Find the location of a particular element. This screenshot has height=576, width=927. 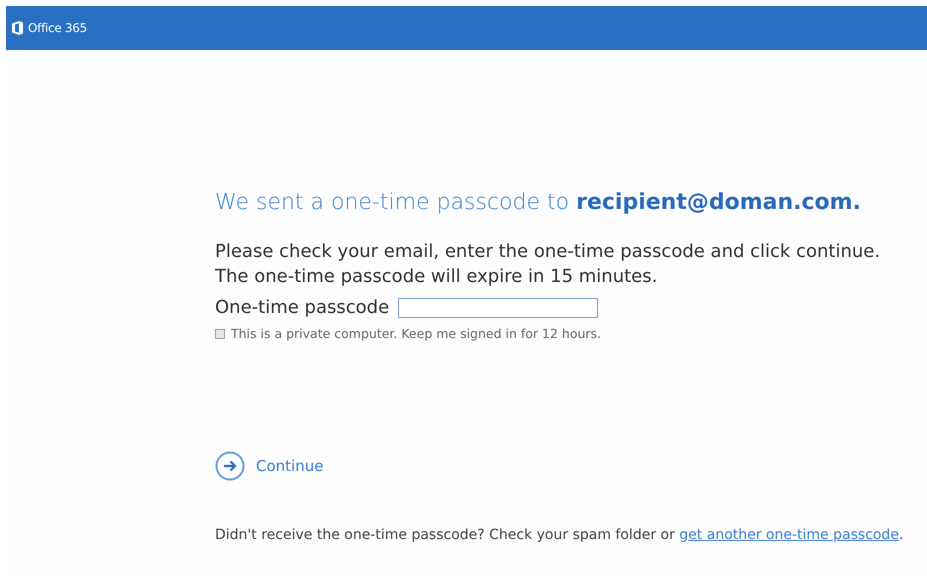

checkbox is located at coordinates (220, 333).